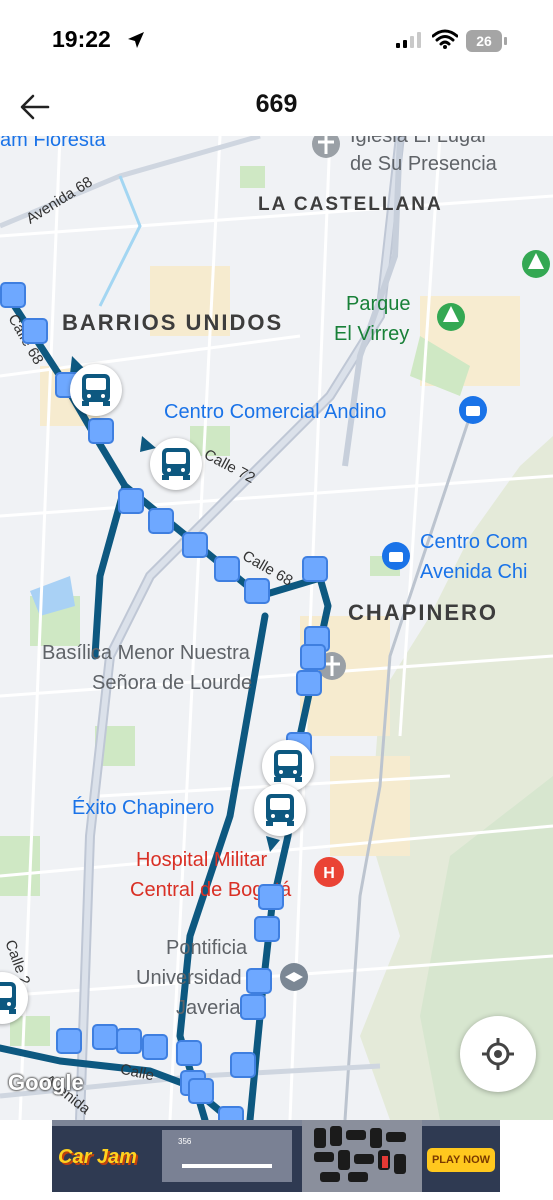 Image resolution: width=553 pixels, height=1200 pixels. What do you see at coordinates (53, 143) in the screenshot?
I see `place-floresta: am Floresta` at bounding box center [53, 143].